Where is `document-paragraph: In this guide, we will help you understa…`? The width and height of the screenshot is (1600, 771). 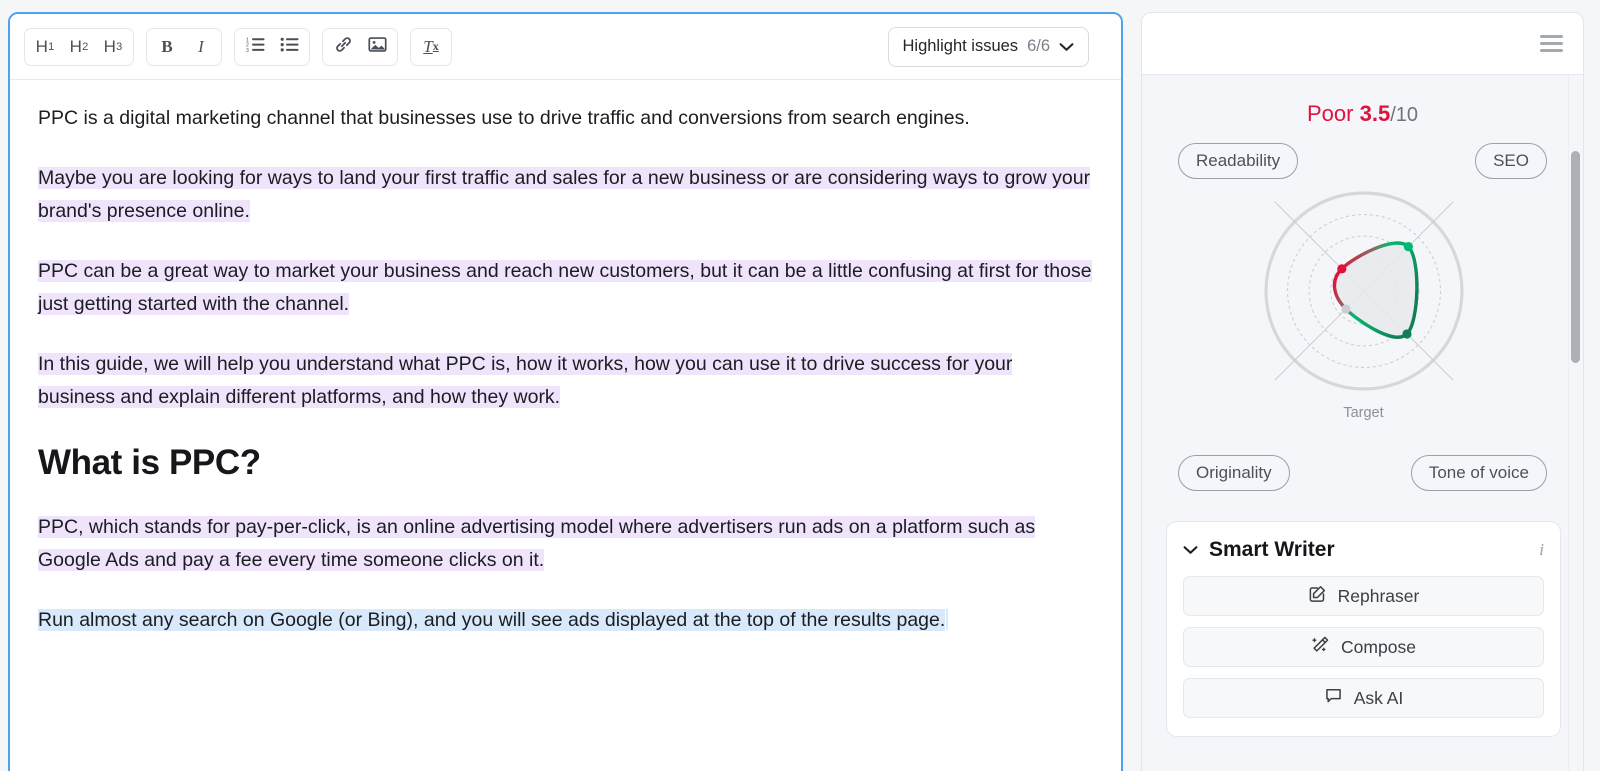
document-paragraph: In this guide, we will help you understa… is located at coordinates (565, 381).